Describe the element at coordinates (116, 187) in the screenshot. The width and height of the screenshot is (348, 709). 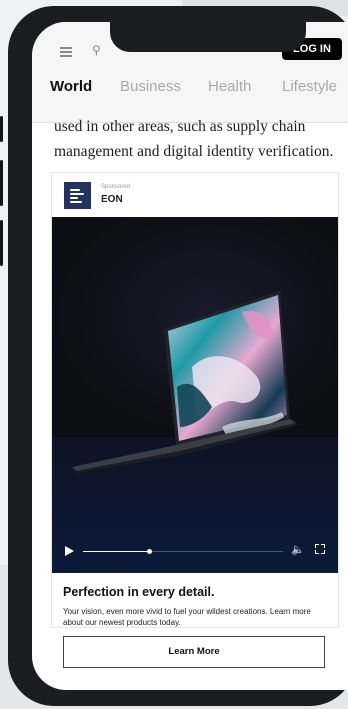
I see `sponsored-label: Sponsored` at that location.